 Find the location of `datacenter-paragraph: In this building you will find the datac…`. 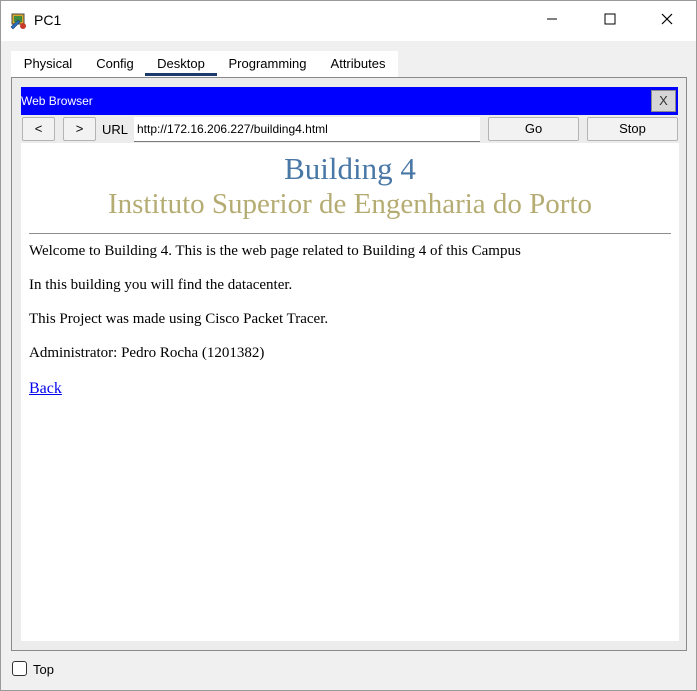

datacenter-paragraph: In this building you will find the datac… is located at coordinates (161, 285).